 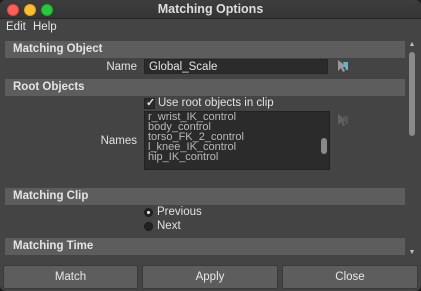 What do you see at coordinates (70, 277) in the screenshot?
I see `match-button: Match` at bounding box center [70, 277].